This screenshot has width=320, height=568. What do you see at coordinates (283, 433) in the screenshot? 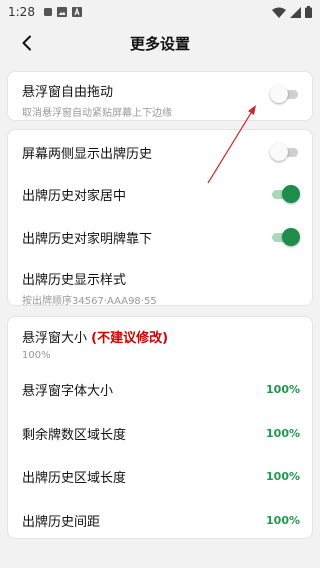
I see `remaining-len-value: 100%` at bounding box center [283, 433].